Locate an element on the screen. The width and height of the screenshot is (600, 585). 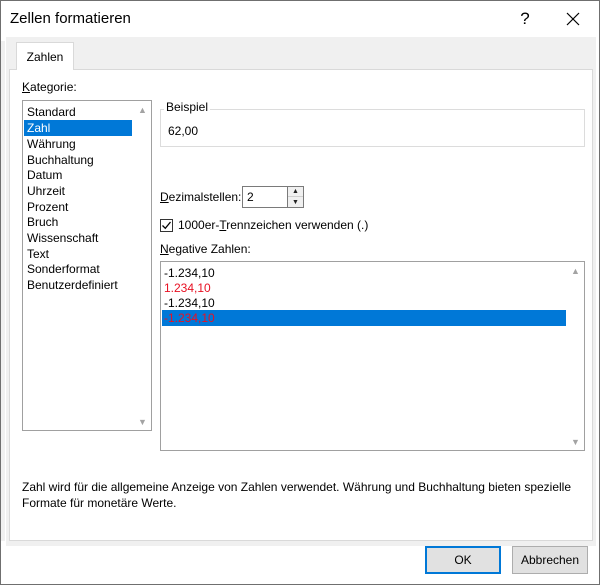
ok-button-label: OK is located at coordinates (463, 560).